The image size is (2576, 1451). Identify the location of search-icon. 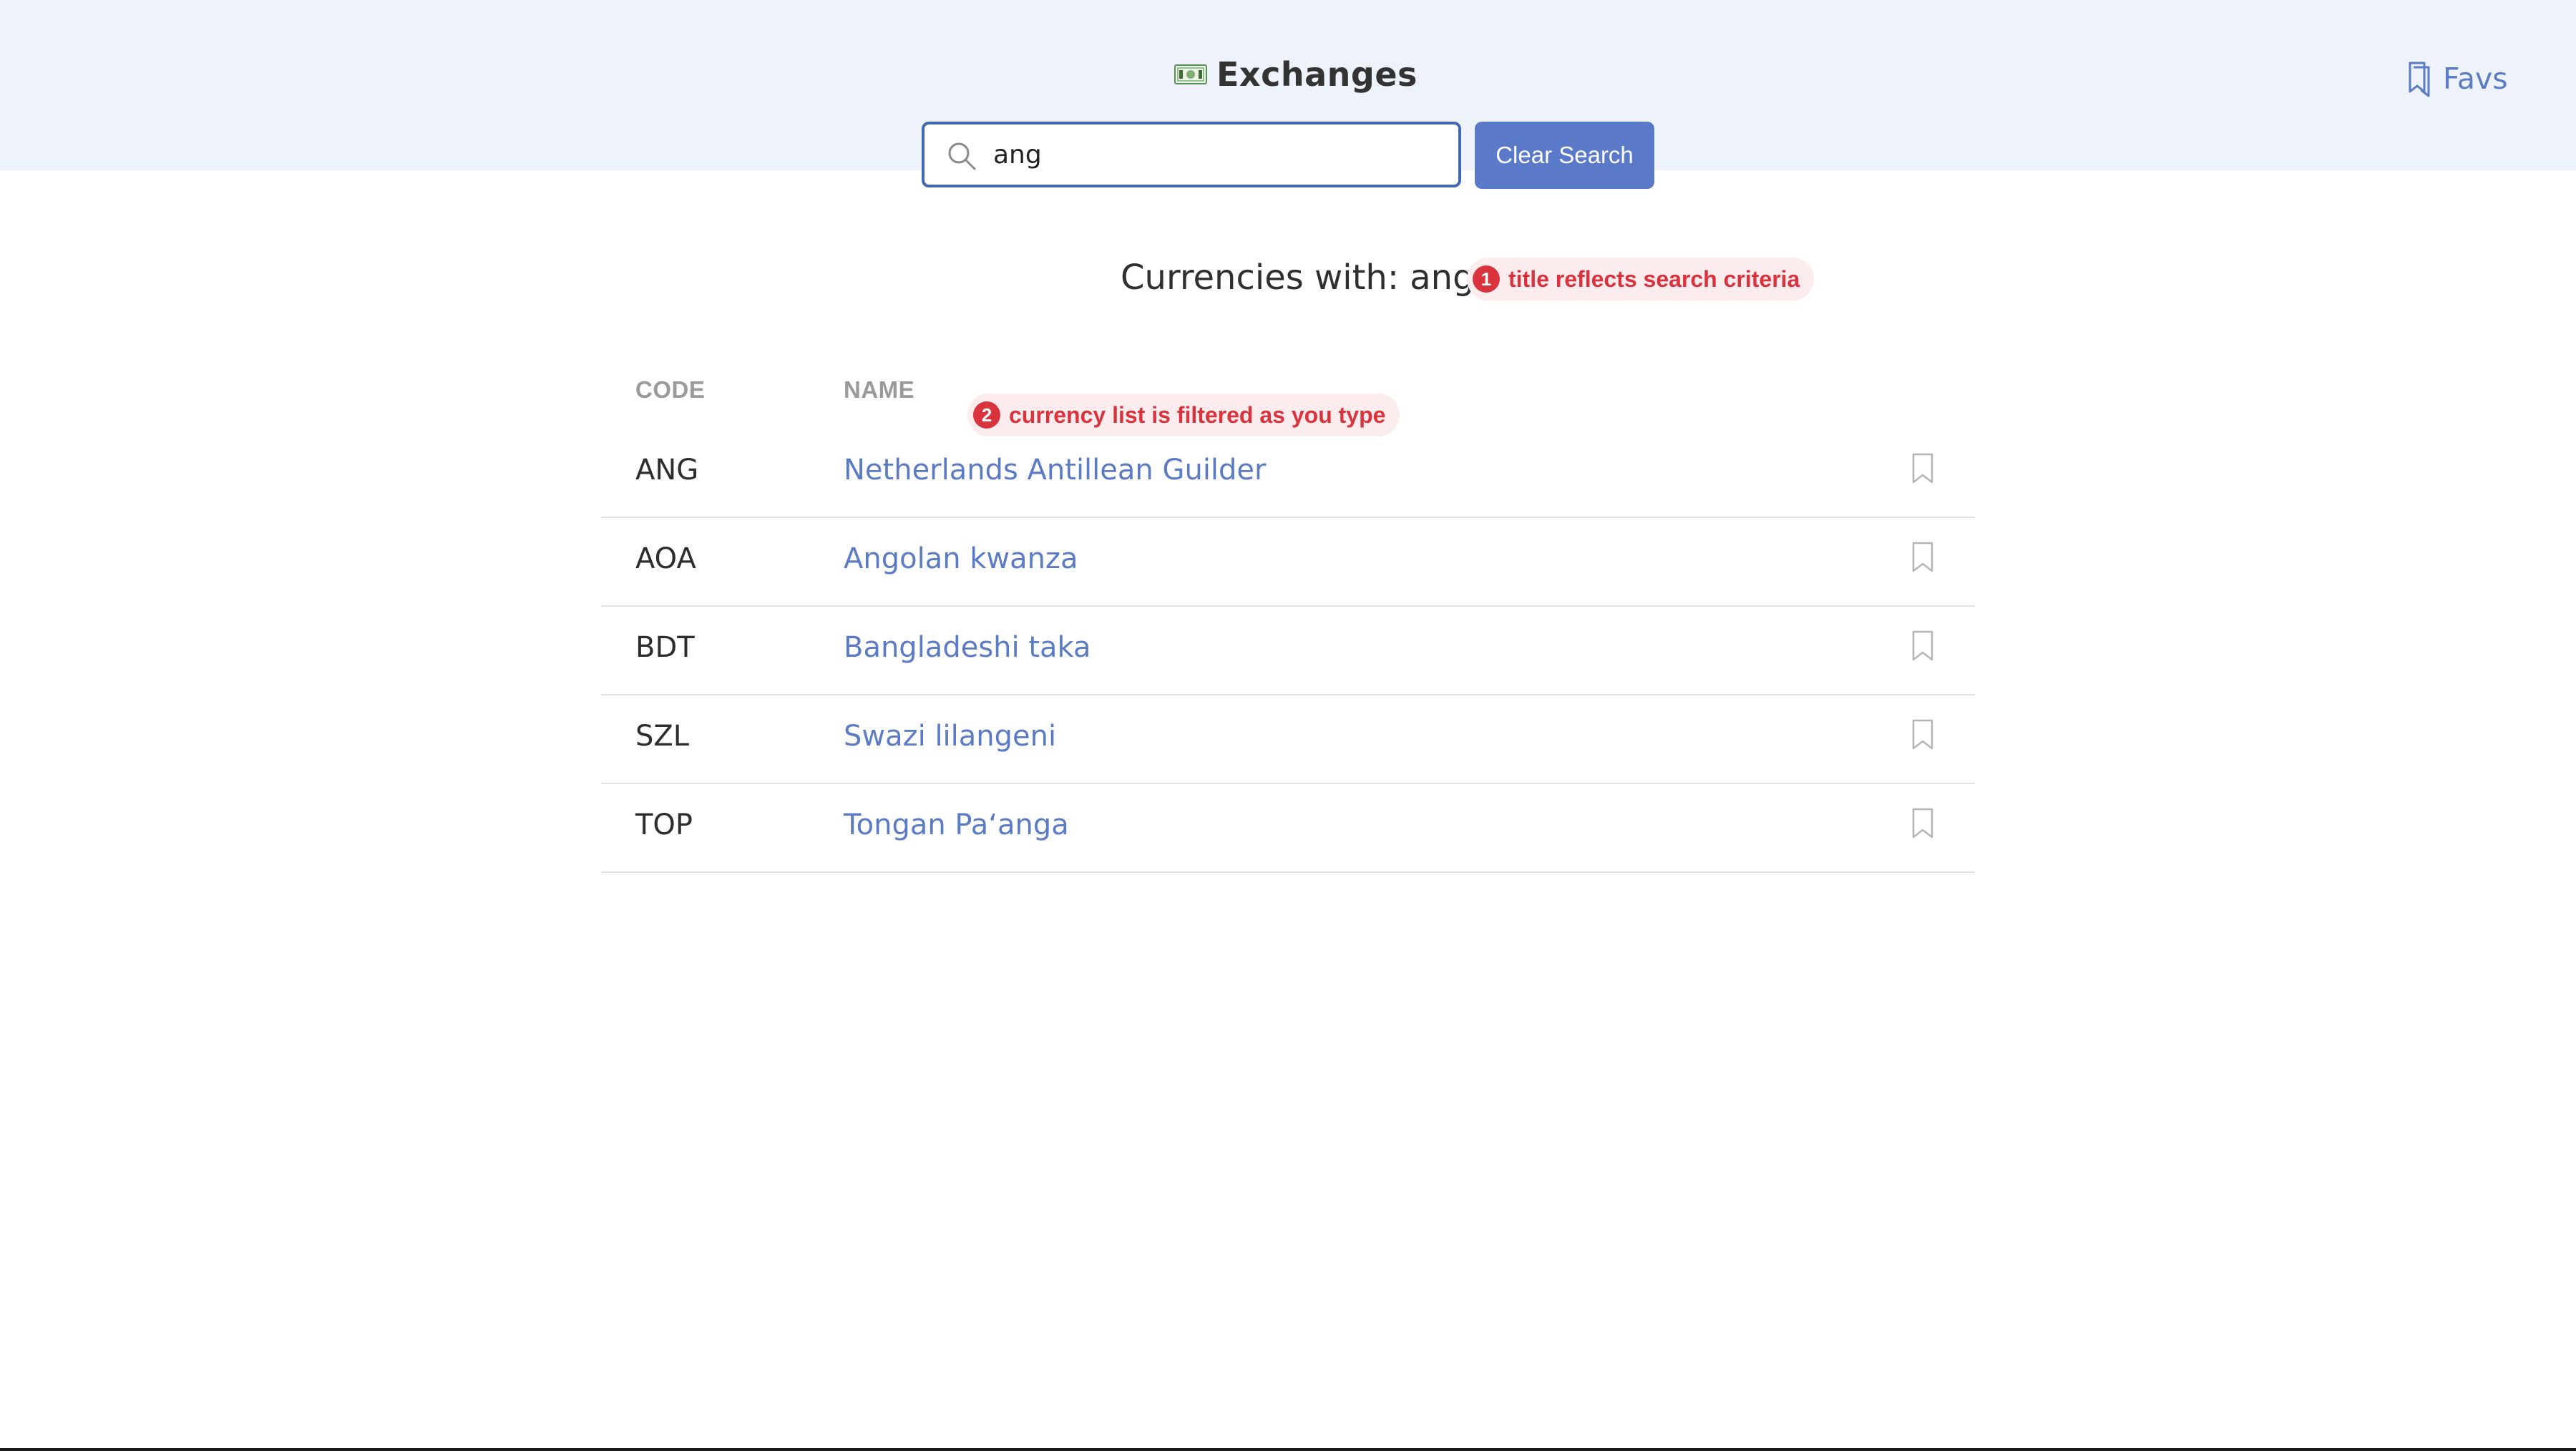
(962, 156).